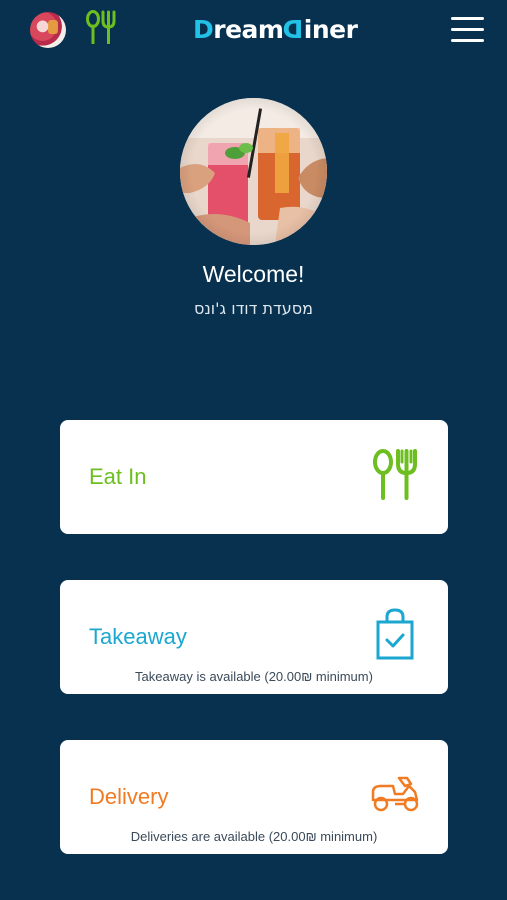 The width and height of the screenshot is (507, 900). Describe the element at coordinates (330, 29) in the screenshot. I see `brand-text-iner: iner` at that location.